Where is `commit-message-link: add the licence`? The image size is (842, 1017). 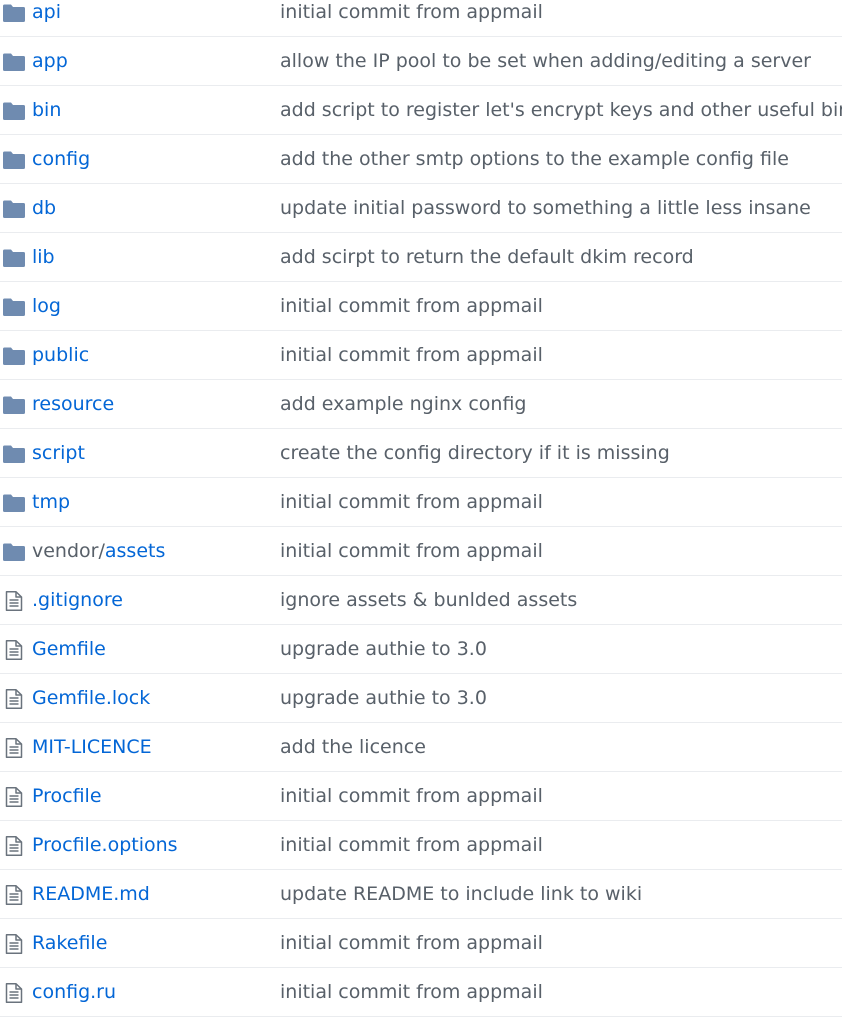 commit-message-link: add the licence is located at coordinates (353, 747).